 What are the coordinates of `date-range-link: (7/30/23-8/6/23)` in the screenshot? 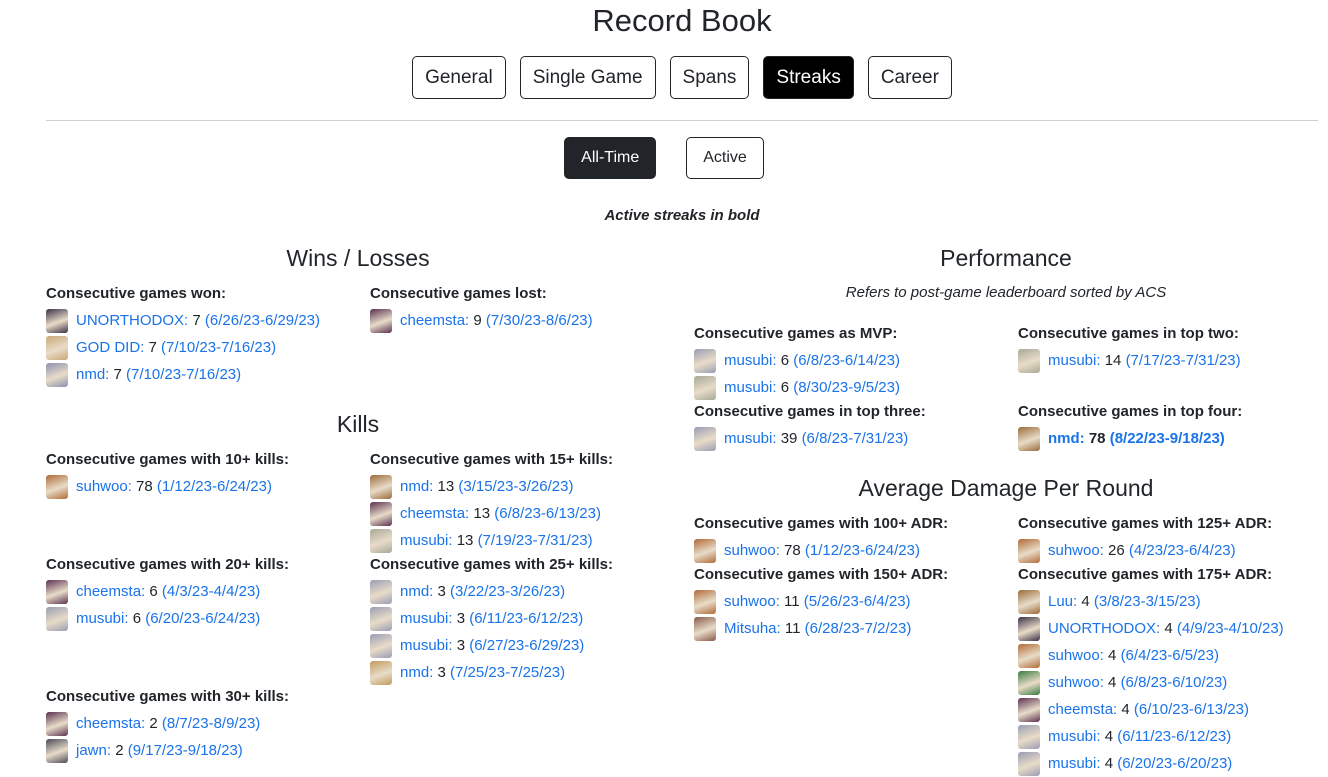 It's located at (539, 320).